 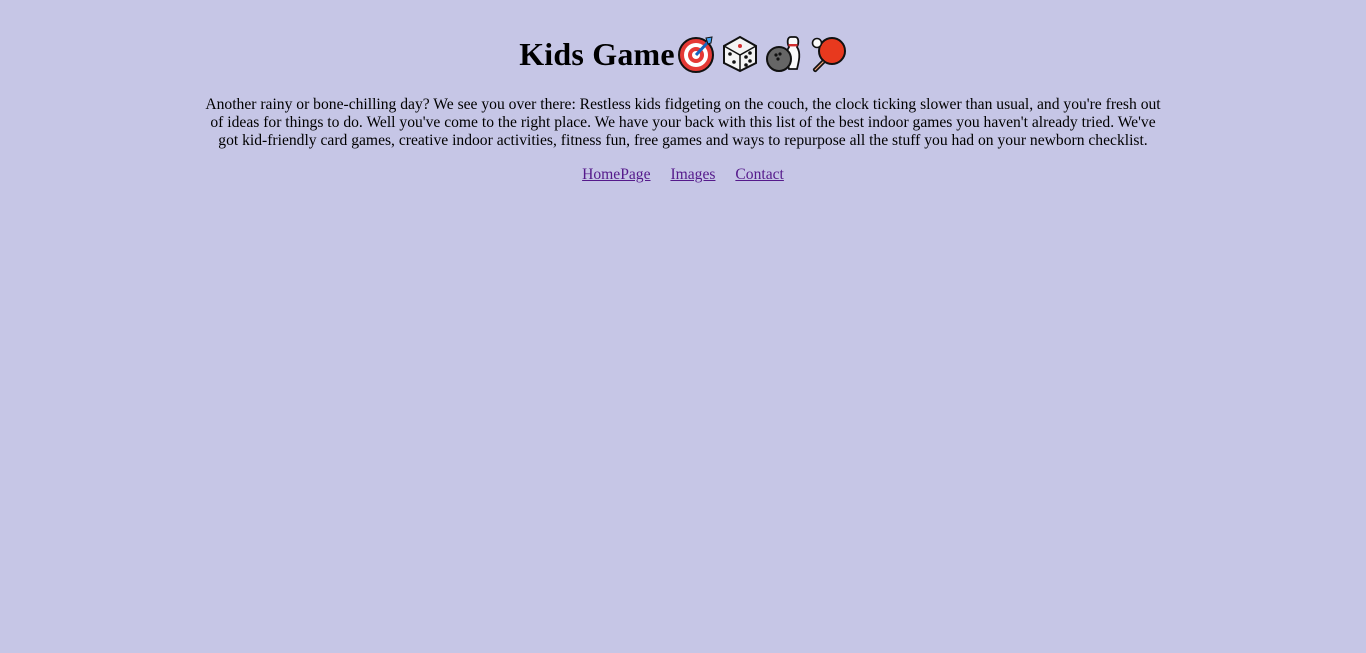 I want to click on title-emoji-row, so click(x=762, y=54).